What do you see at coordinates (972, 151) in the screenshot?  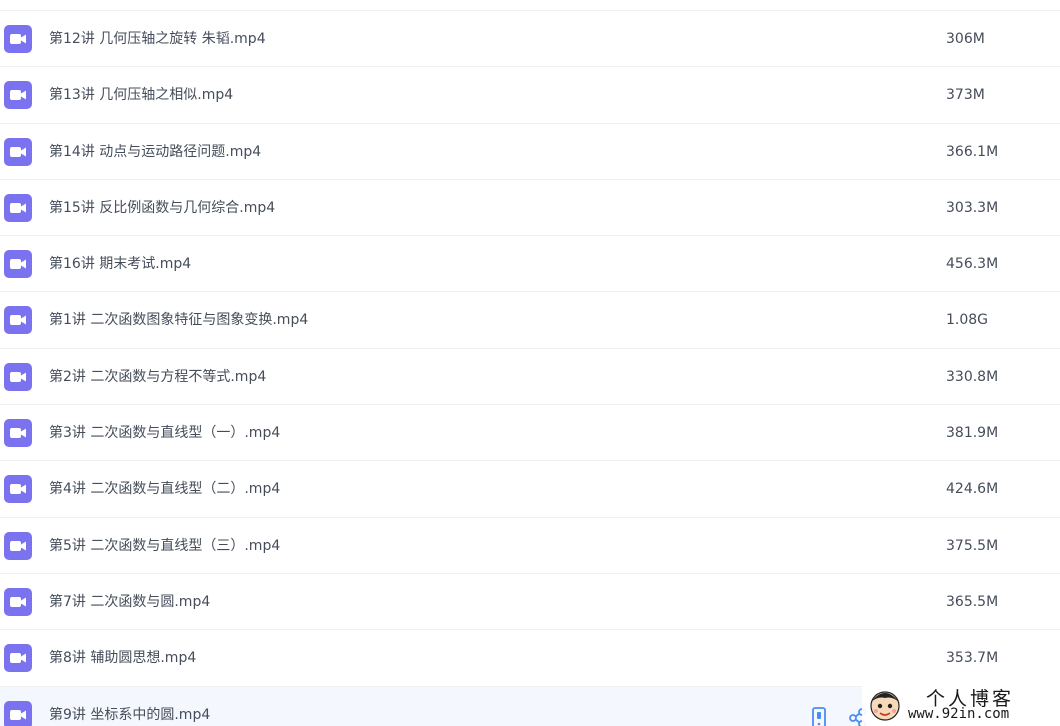 I see `file-size: 366.1M` at bounding box center [972, 151].